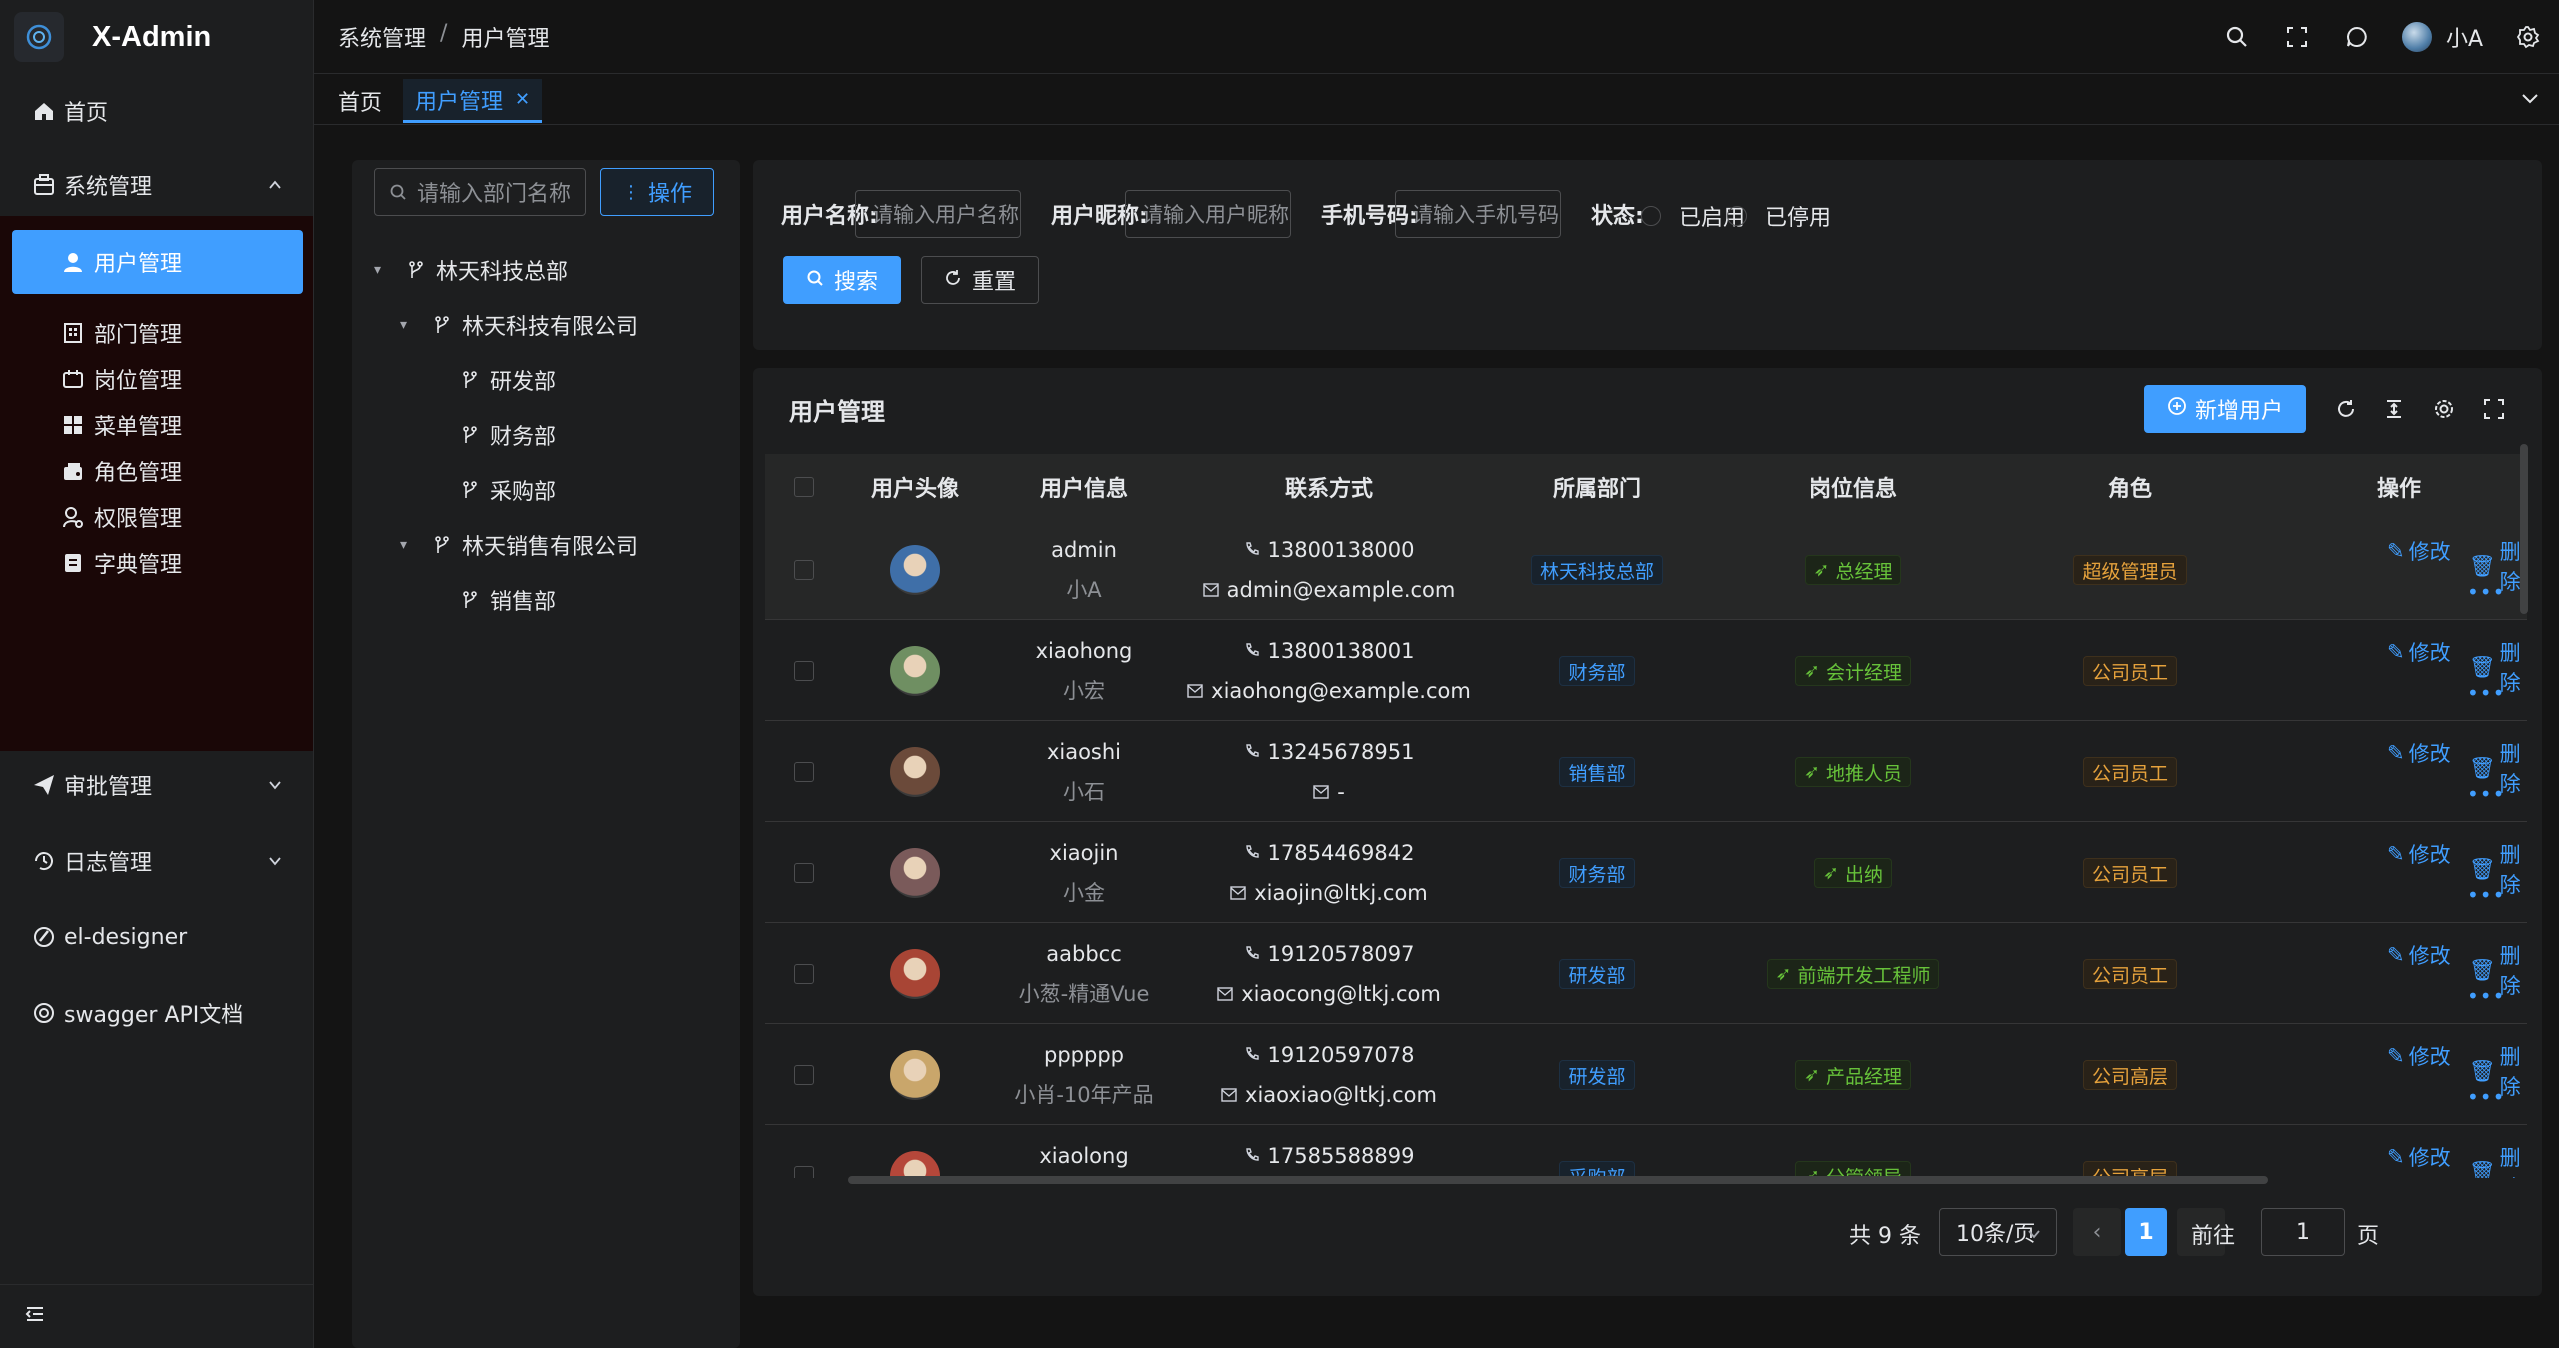  I want to click on sidebar-item-label: 用户管理, so click(138, 264).